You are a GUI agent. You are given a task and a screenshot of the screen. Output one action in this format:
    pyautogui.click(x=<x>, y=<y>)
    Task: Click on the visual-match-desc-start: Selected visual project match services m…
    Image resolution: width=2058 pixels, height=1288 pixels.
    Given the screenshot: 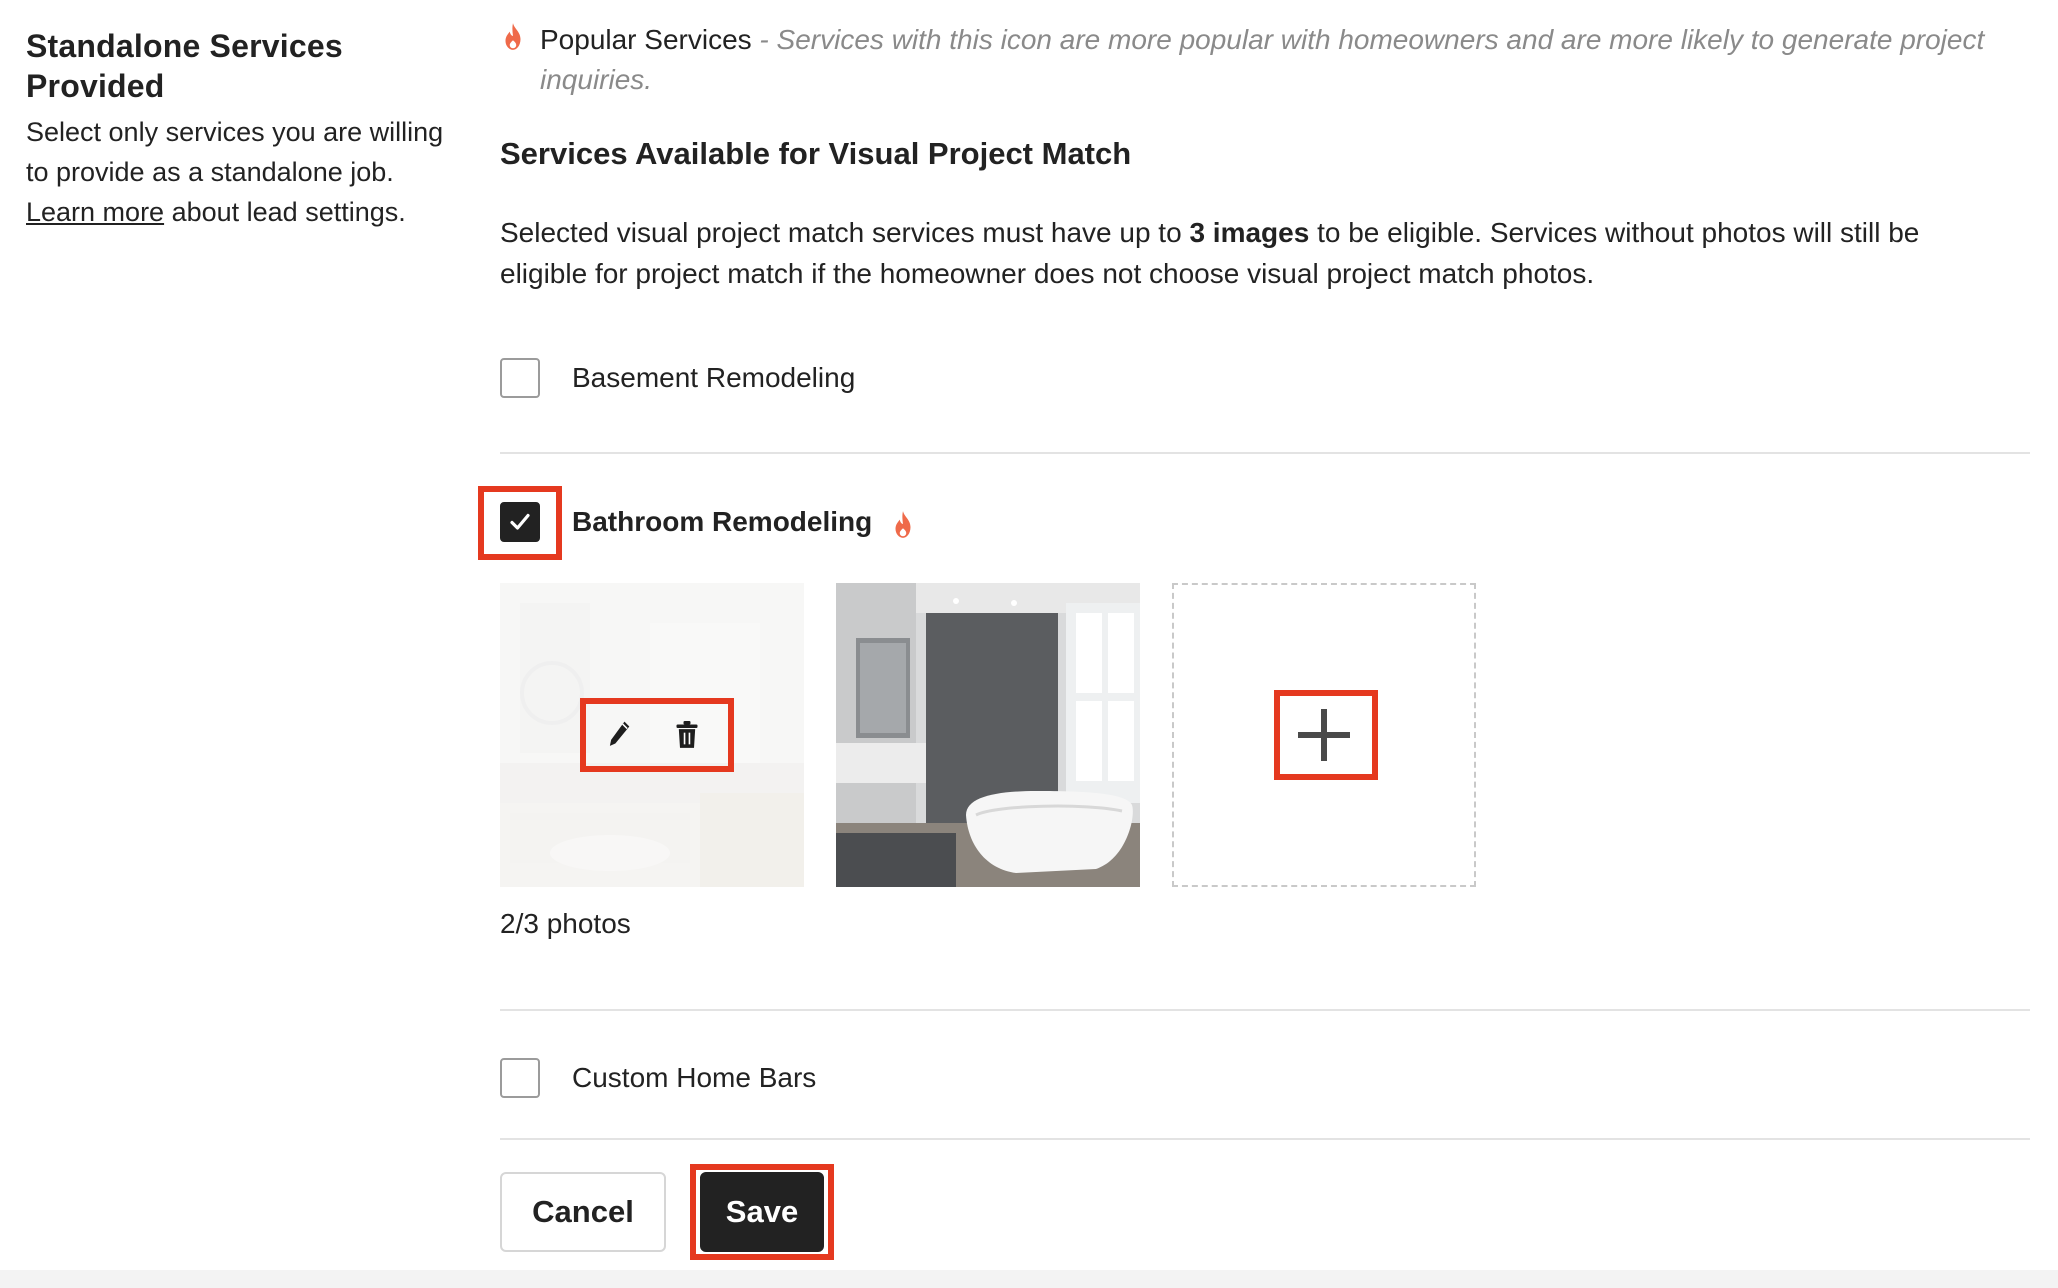 What is the action you would take?
    pyautogui.click(x=845, y=232)
    